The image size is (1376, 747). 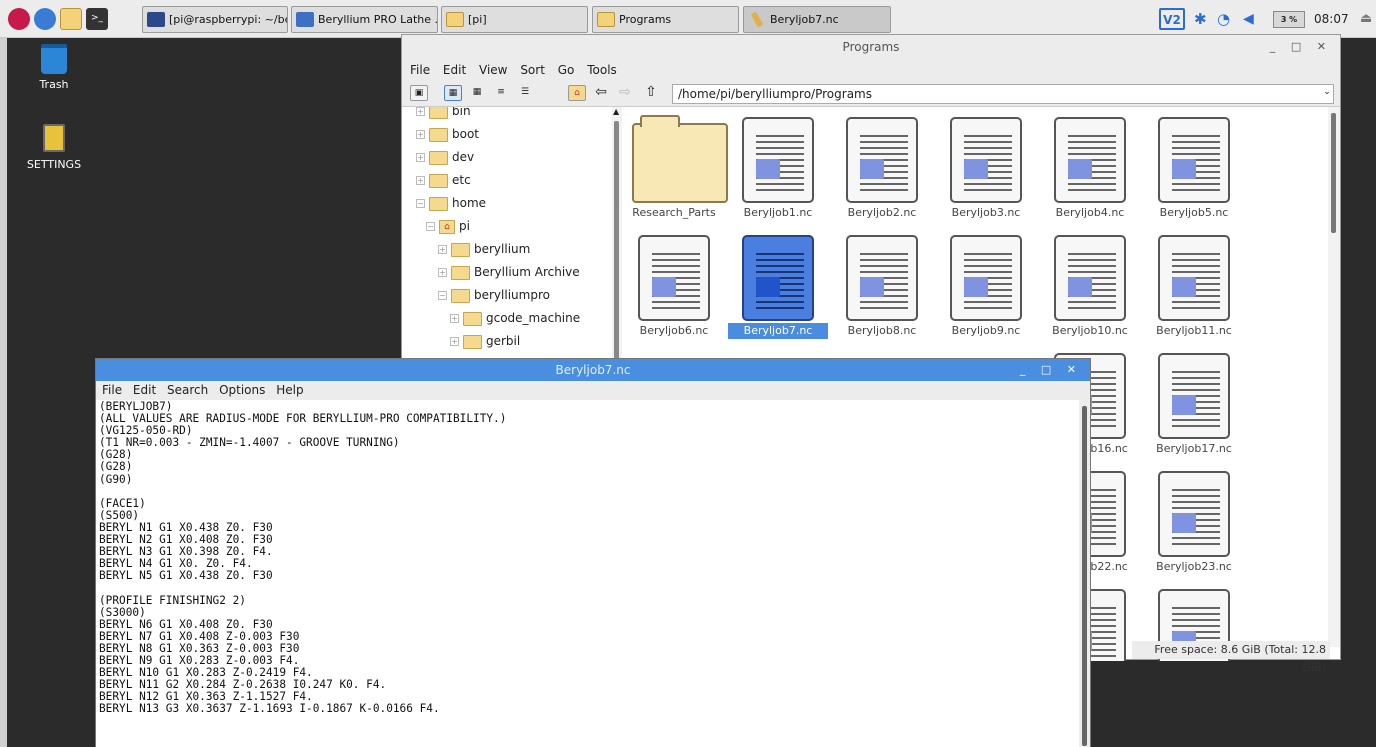 What do you see at coordinates (45, 19) in the screenshot?
I see `web-browser-icon` at bounding box center [45, 19].